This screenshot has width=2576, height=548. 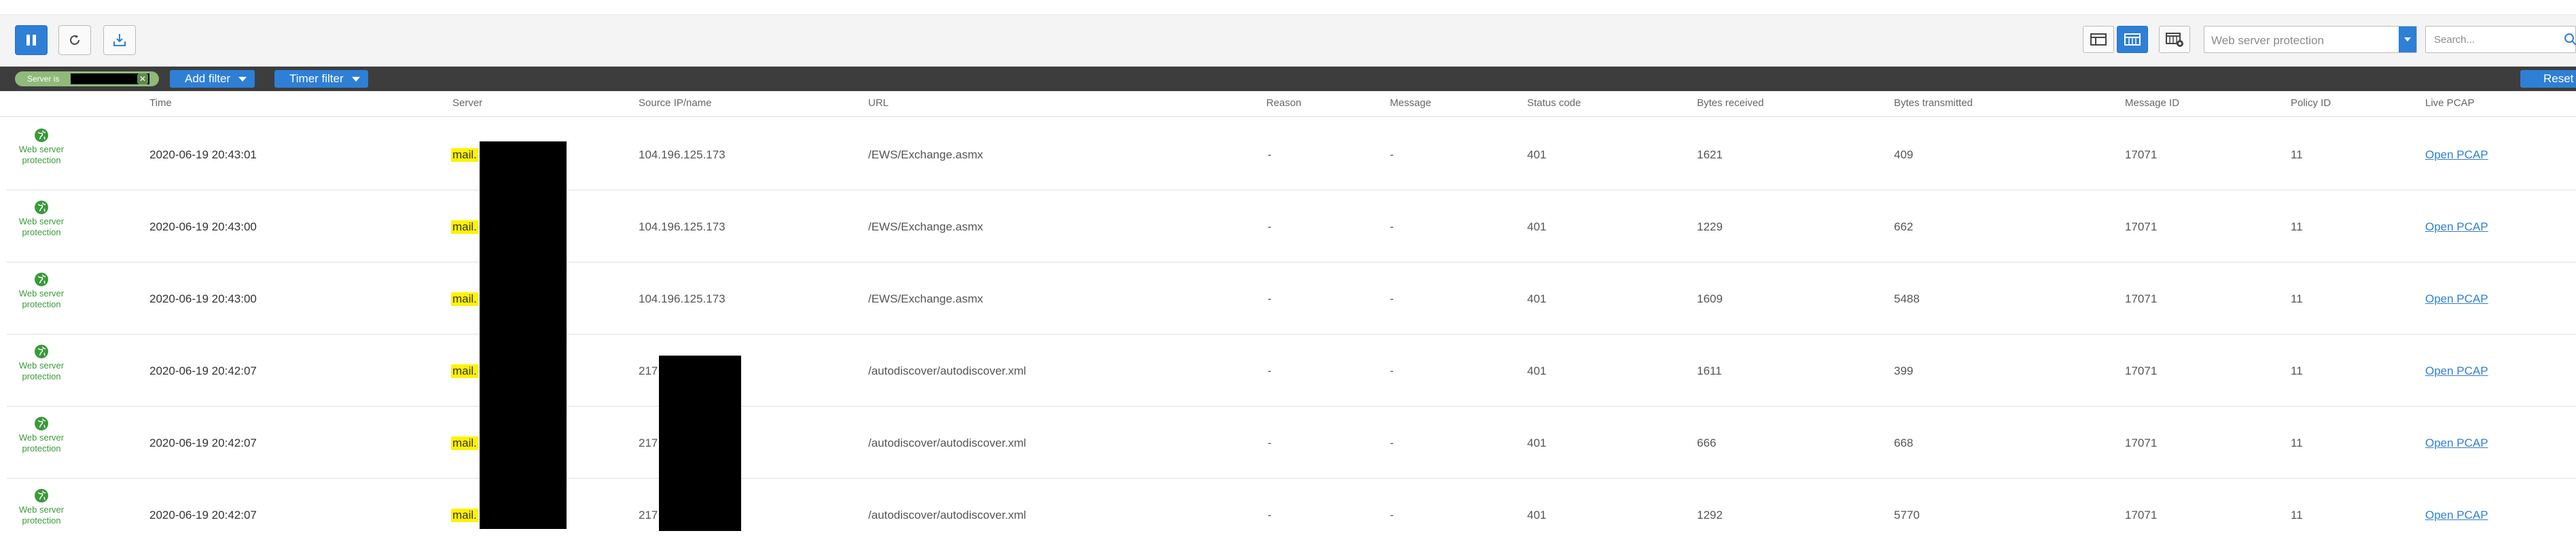 I want to click on export-icon, so click(x=119, y=40).